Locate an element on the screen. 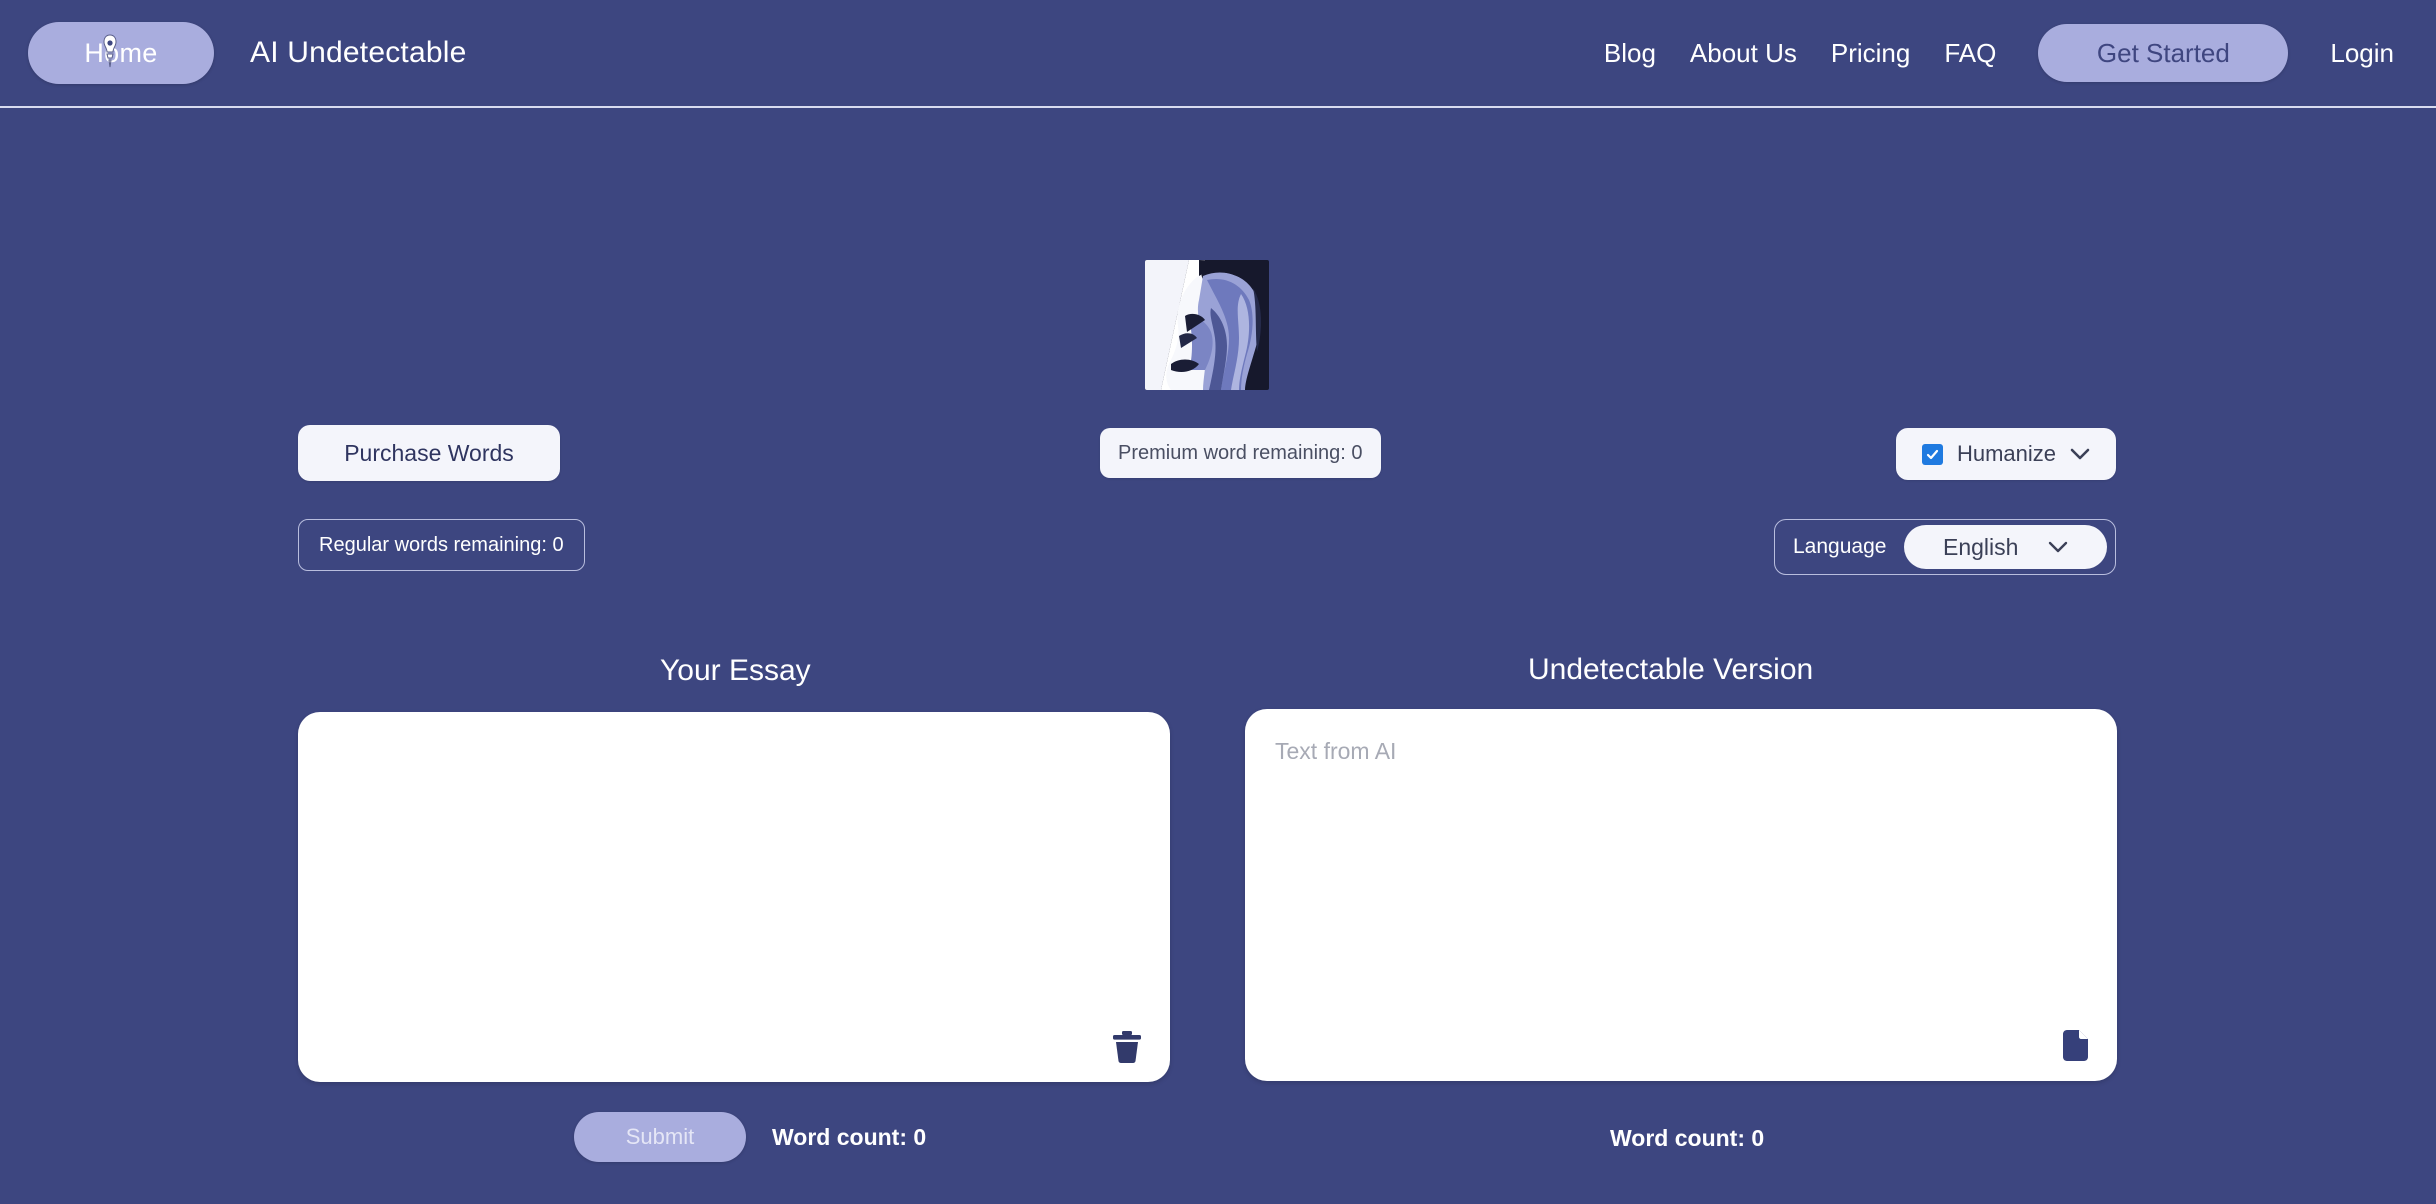 This screenshot has height=1204, width=2436. nav-link-faq: FAQ is located at coordinates (1970, 53).